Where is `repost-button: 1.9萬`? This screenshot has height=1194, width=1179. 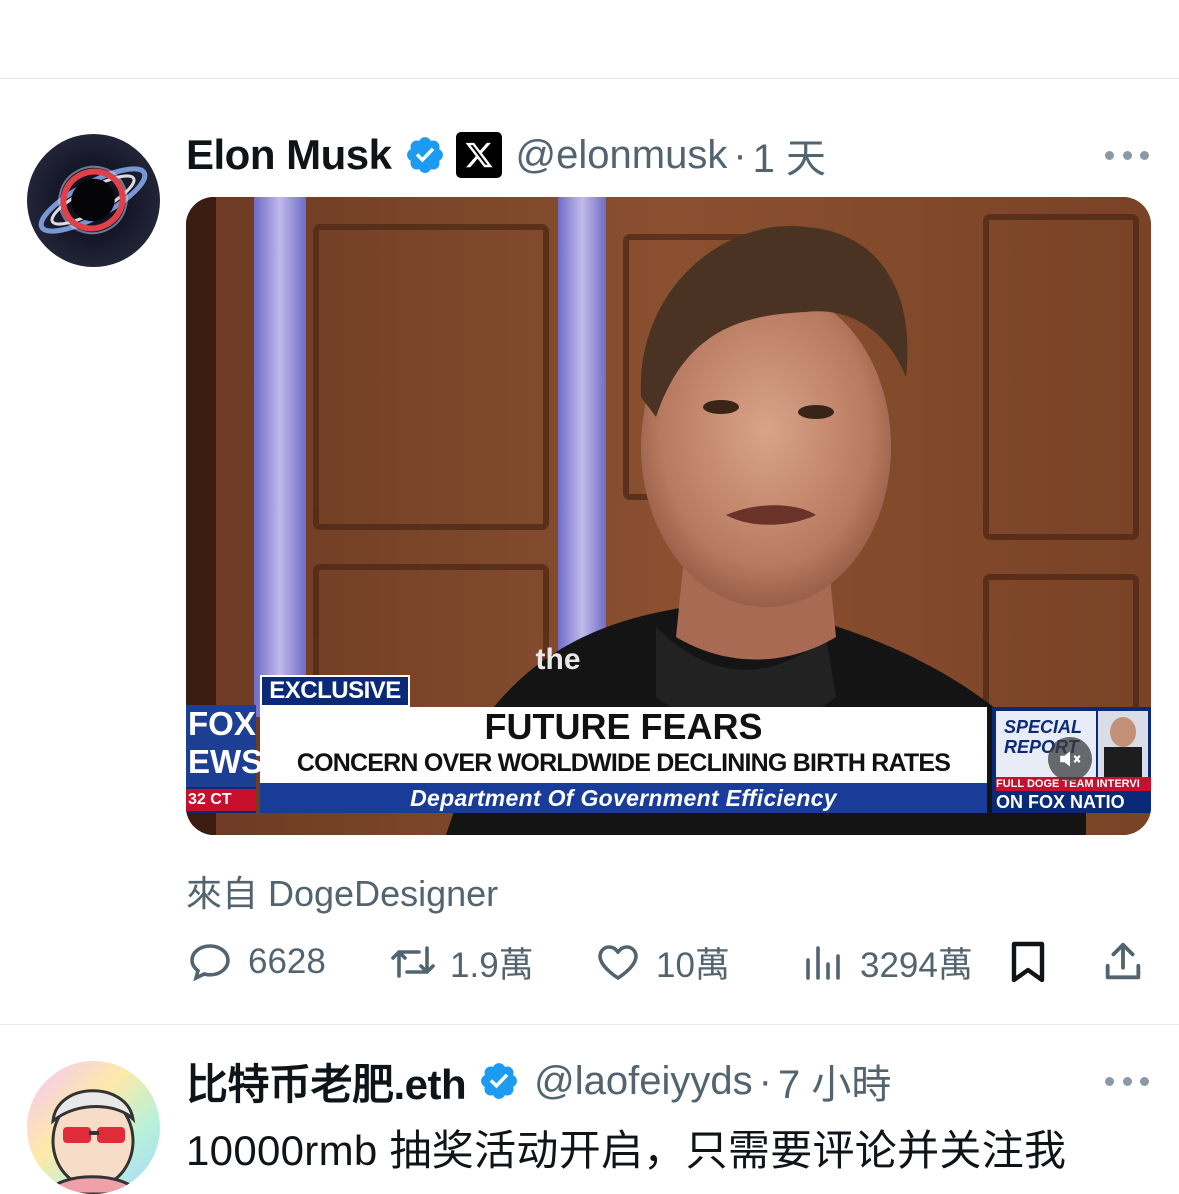 repost-button: 1.9萬 is located at coordinates (460, 962).